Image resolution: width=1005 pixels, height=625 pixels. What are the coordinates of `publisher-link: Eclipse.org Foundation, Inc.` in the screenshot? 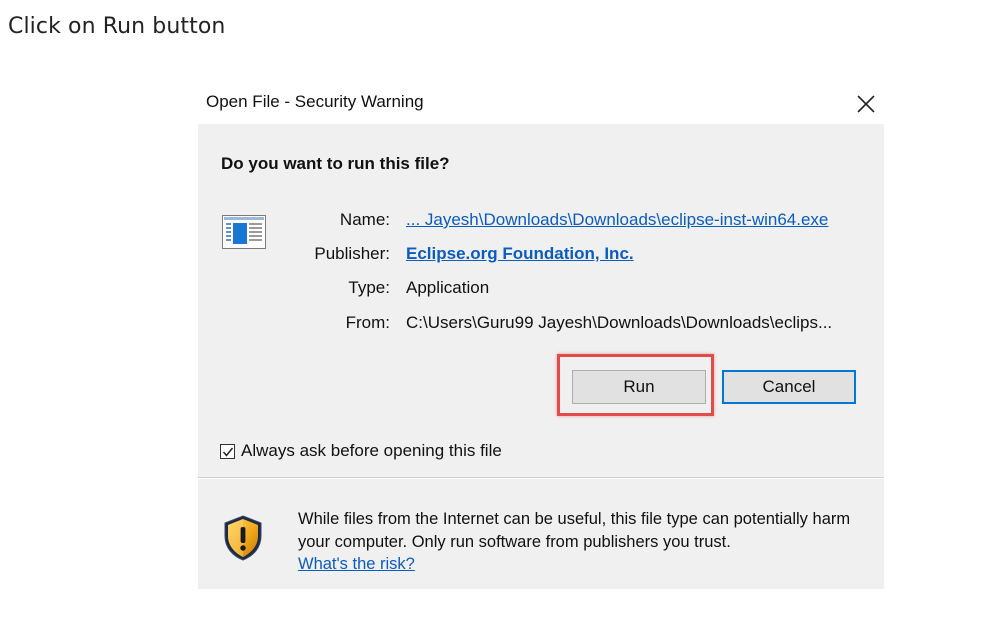 It's located at (520, 254).